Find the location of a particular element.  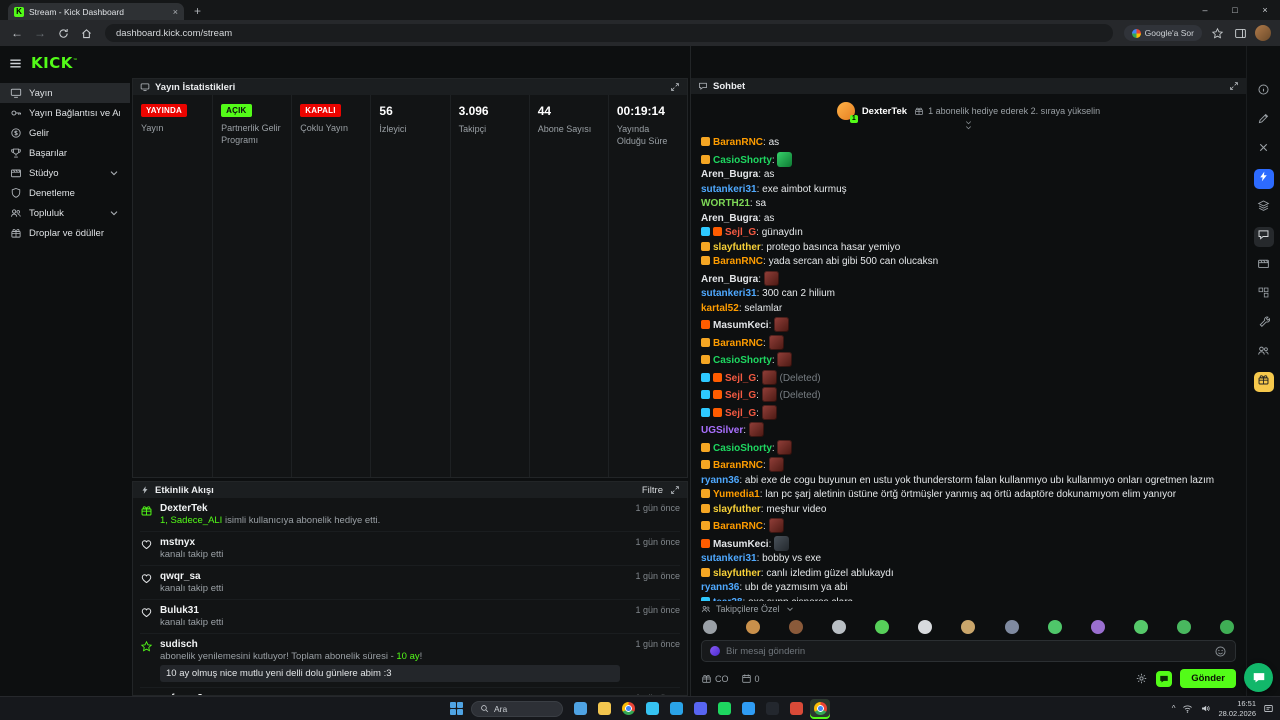

rail-edit-button is located at coordinates (1264, 121).